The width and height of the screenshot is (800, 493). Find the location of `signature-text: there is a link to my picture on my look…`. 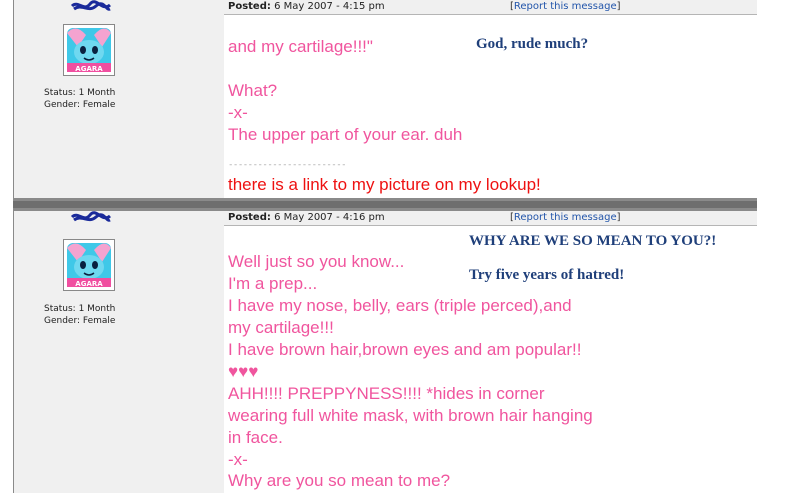

signature-text: there is a link to my picture on my look… is located at coordinates (384, 184).